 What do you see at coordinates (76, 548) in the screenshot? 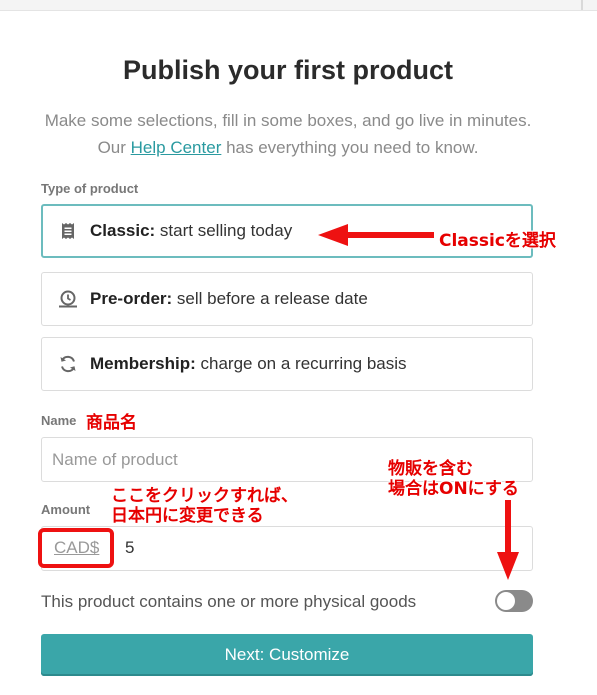
I see `currency-highlight-box` at bounding box center [76, 548].